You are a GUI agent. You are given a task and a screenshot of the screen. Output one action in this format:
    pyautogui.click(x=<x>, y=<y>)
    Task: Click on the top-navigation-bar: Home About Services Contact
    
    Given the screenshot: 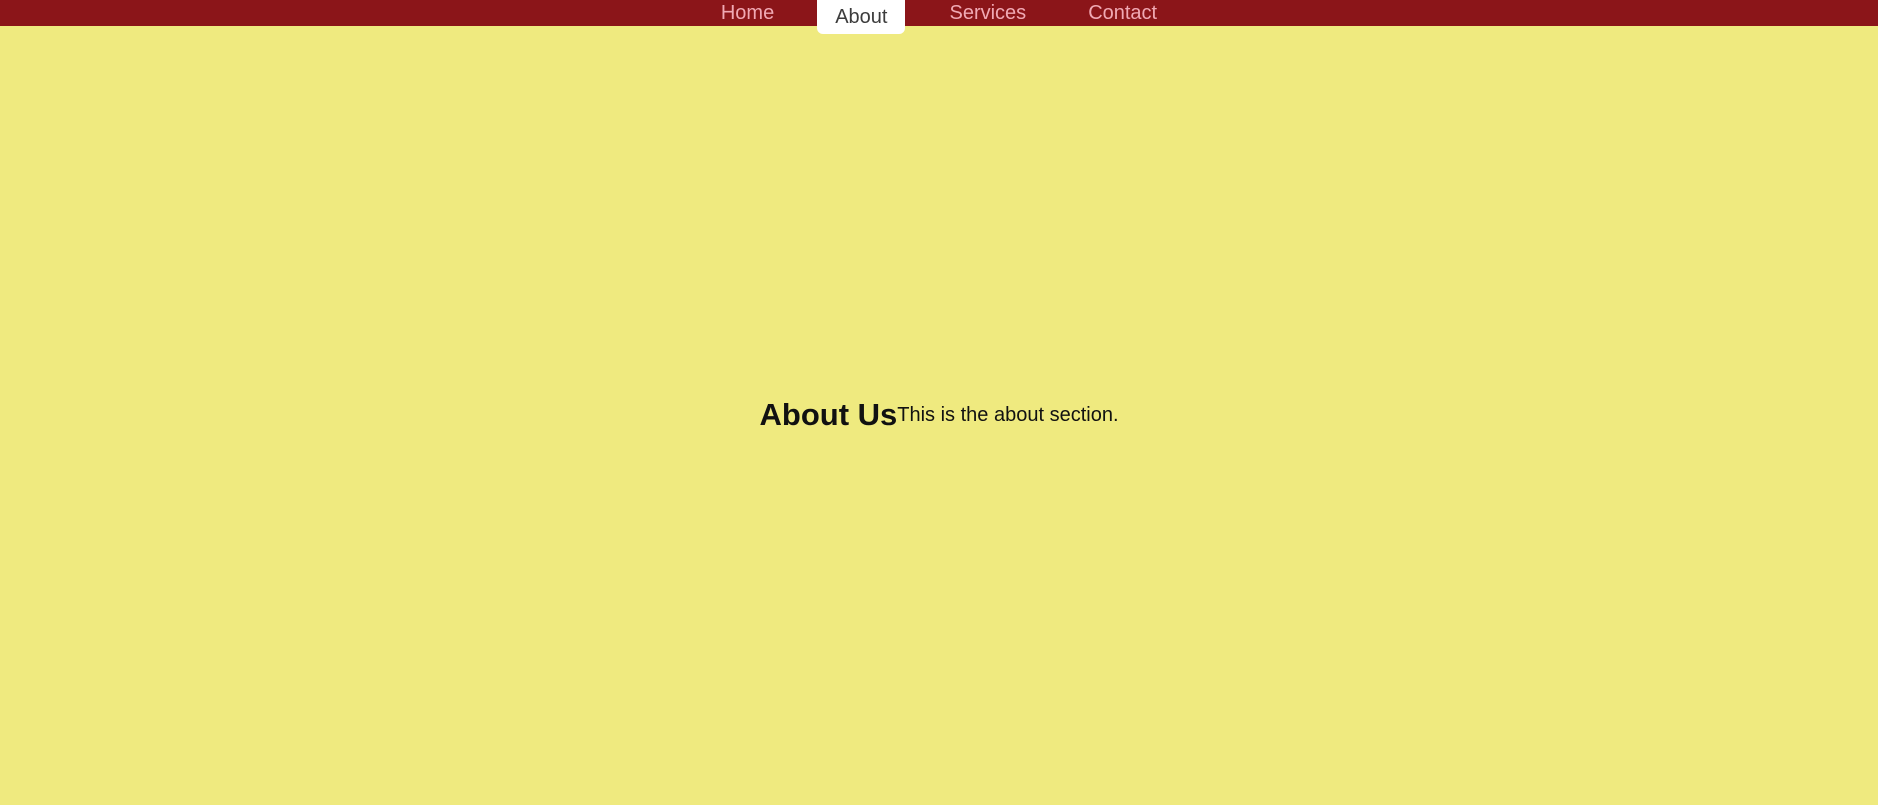 What is the action you would take?
    pyautogui.click(x=939, y=17)
    